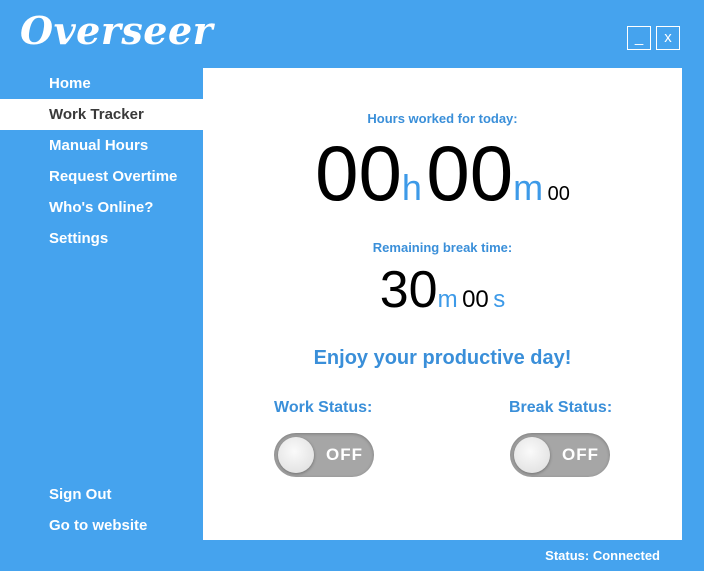 Image resolution: width=704 pixels, height=571 pixels. What do you see at coordinates (101, 145) in the screenshot?
I see `sidebar-item-manual-hours: Manual Hours` at bounding box center [101, 145].